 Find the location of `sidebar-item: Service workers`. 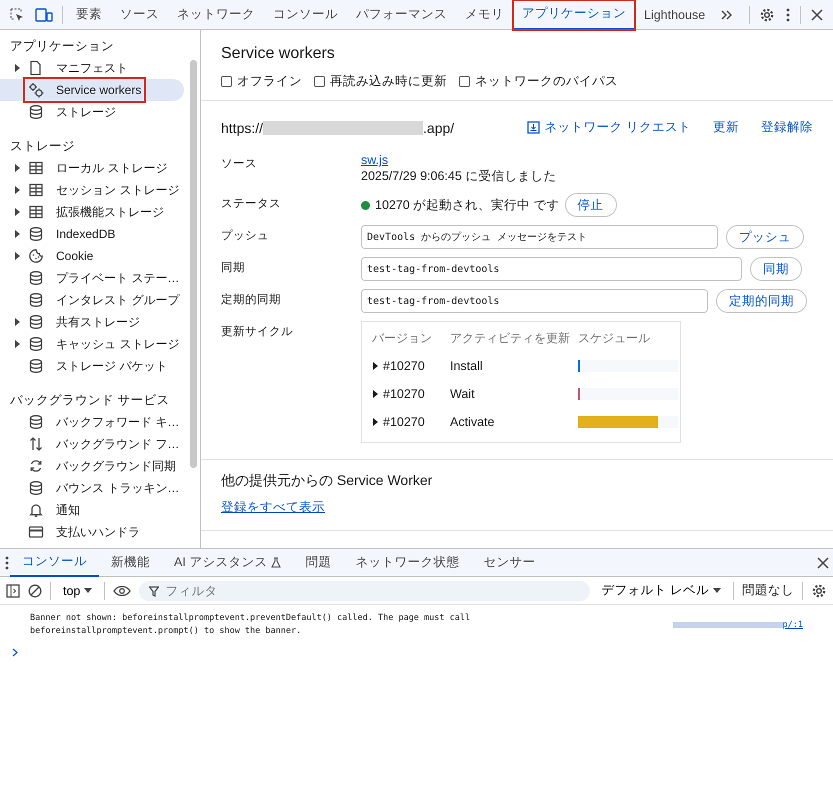

sidebar-item: Service workers is located at coordinates (92, 90).